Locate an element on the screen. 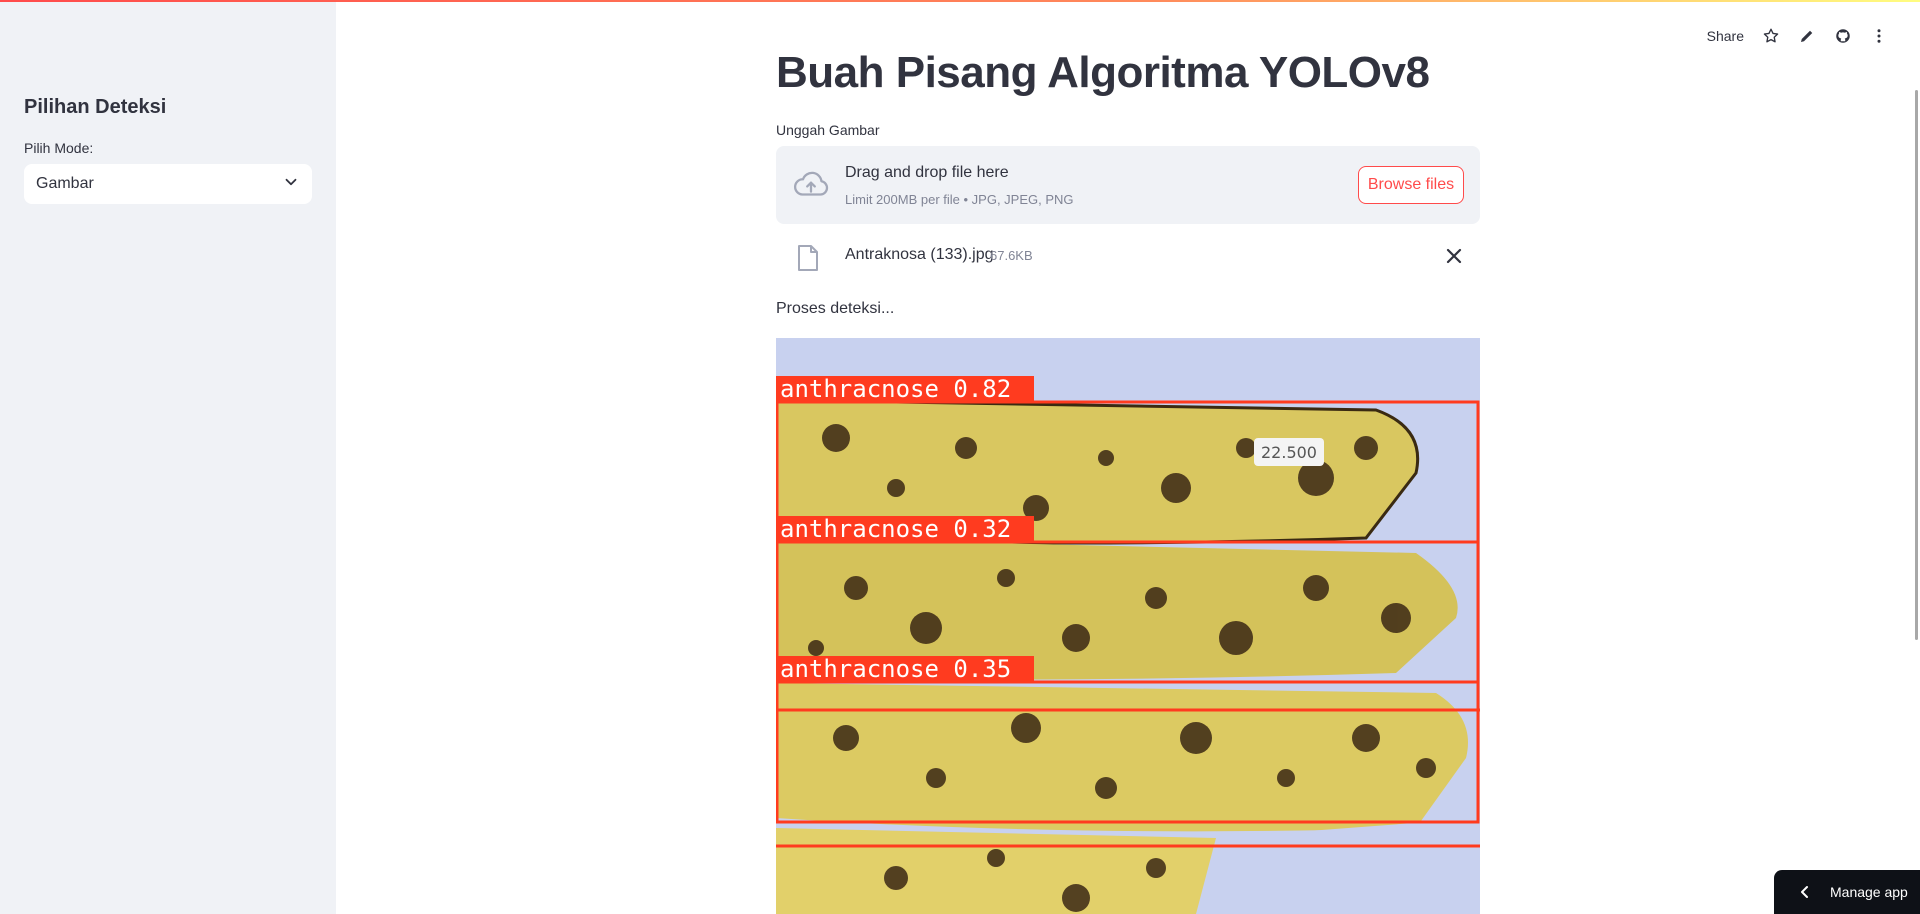 The width and height of the screenshot is (1920, 914). manage-app-label: Manage app is located at coordinates (1869, 892).